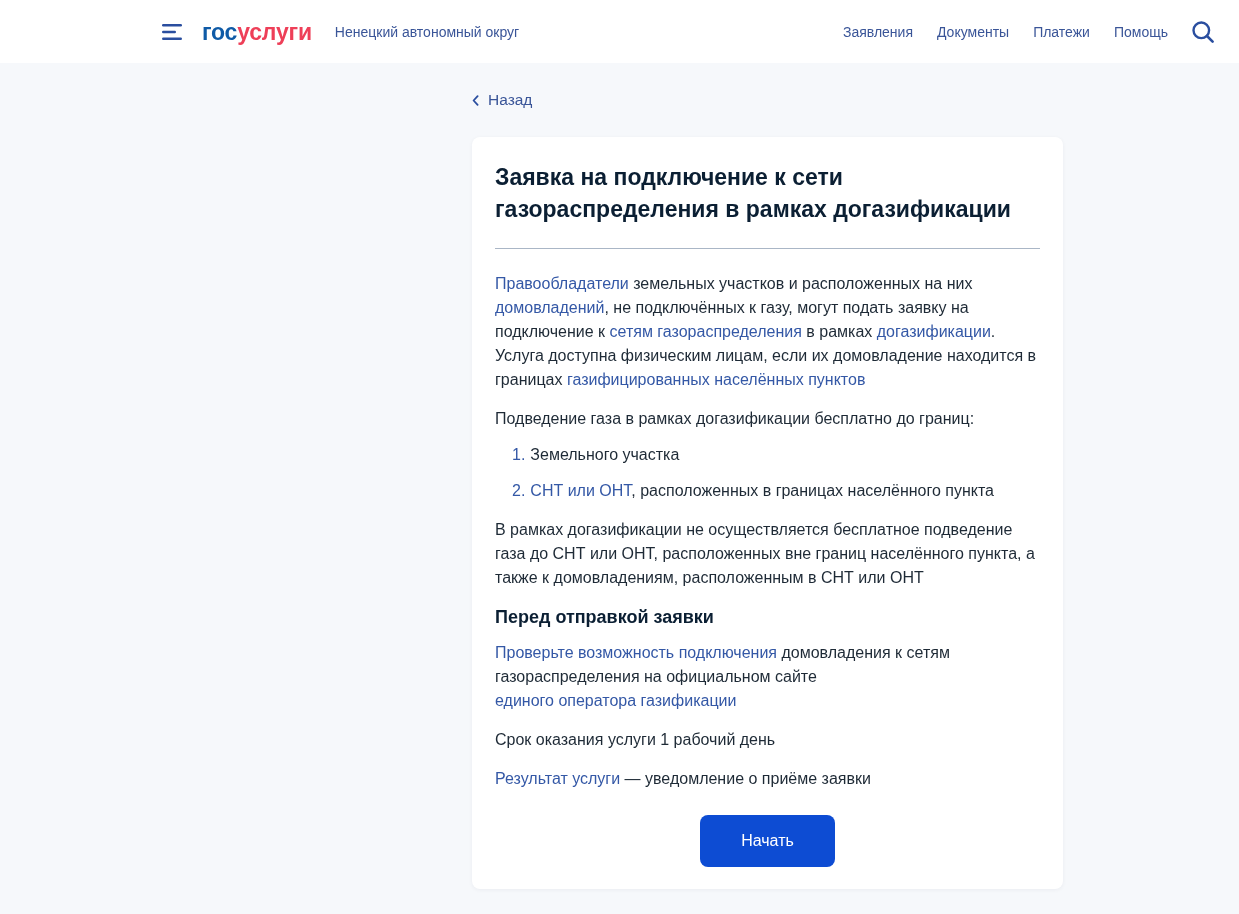  I want to click on section-heading: Перед отправкой заявки, so click(605, 617).